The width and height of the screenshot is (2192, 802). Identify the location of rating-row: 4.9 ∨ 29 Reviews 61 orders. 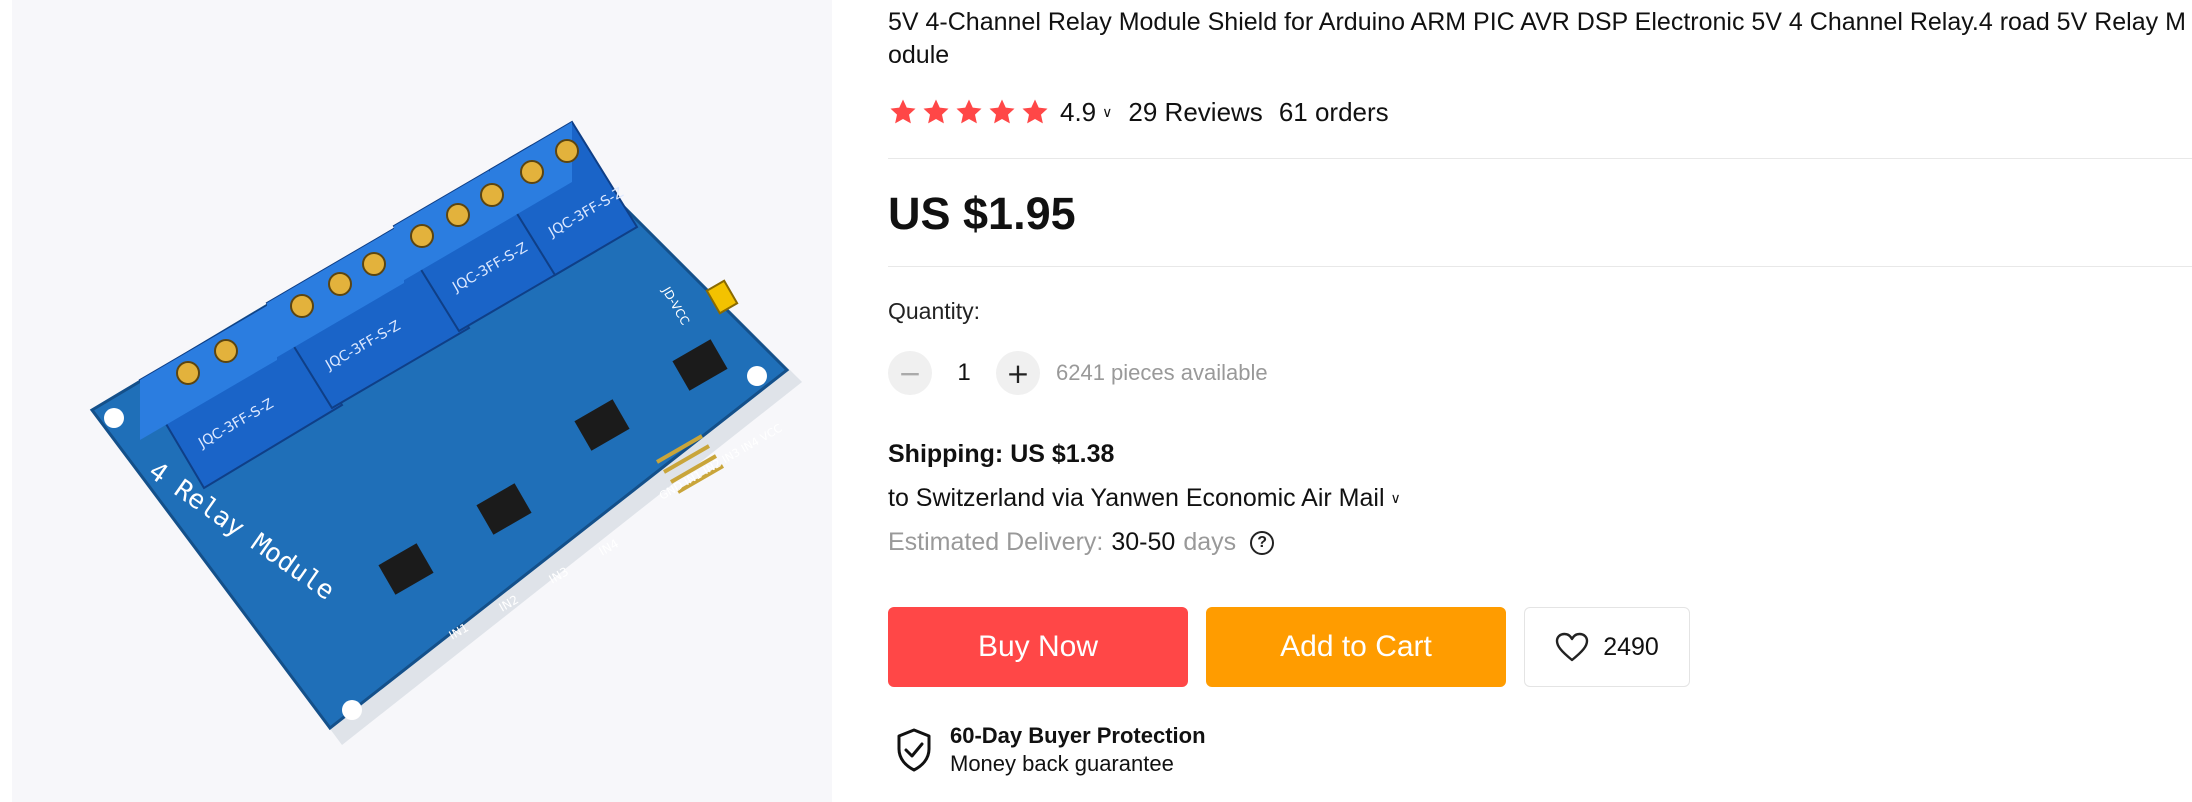
(1138, 112).